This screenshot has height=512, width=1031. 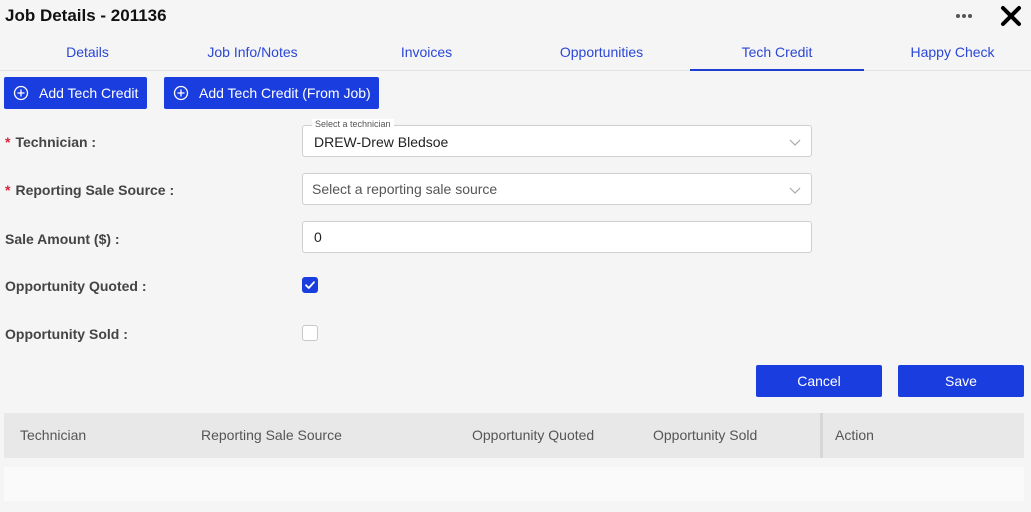 I want to click on technician-label: * Technician :, so click(x=51, y=142).